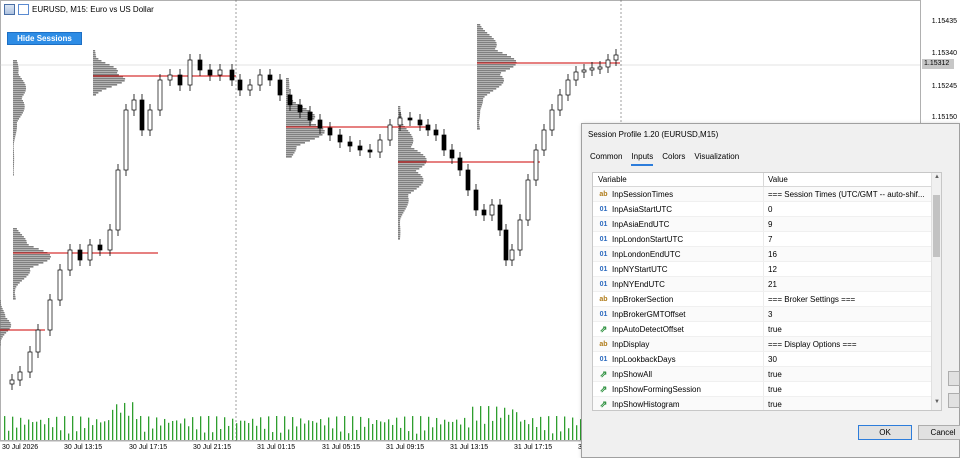 The width and height of the screenshot is (960, 458). What do you see at coordinates (678, 344) in the screenshot?
I see `param-name-cell: ab InpDisplay` at bounding box center [678, 344].